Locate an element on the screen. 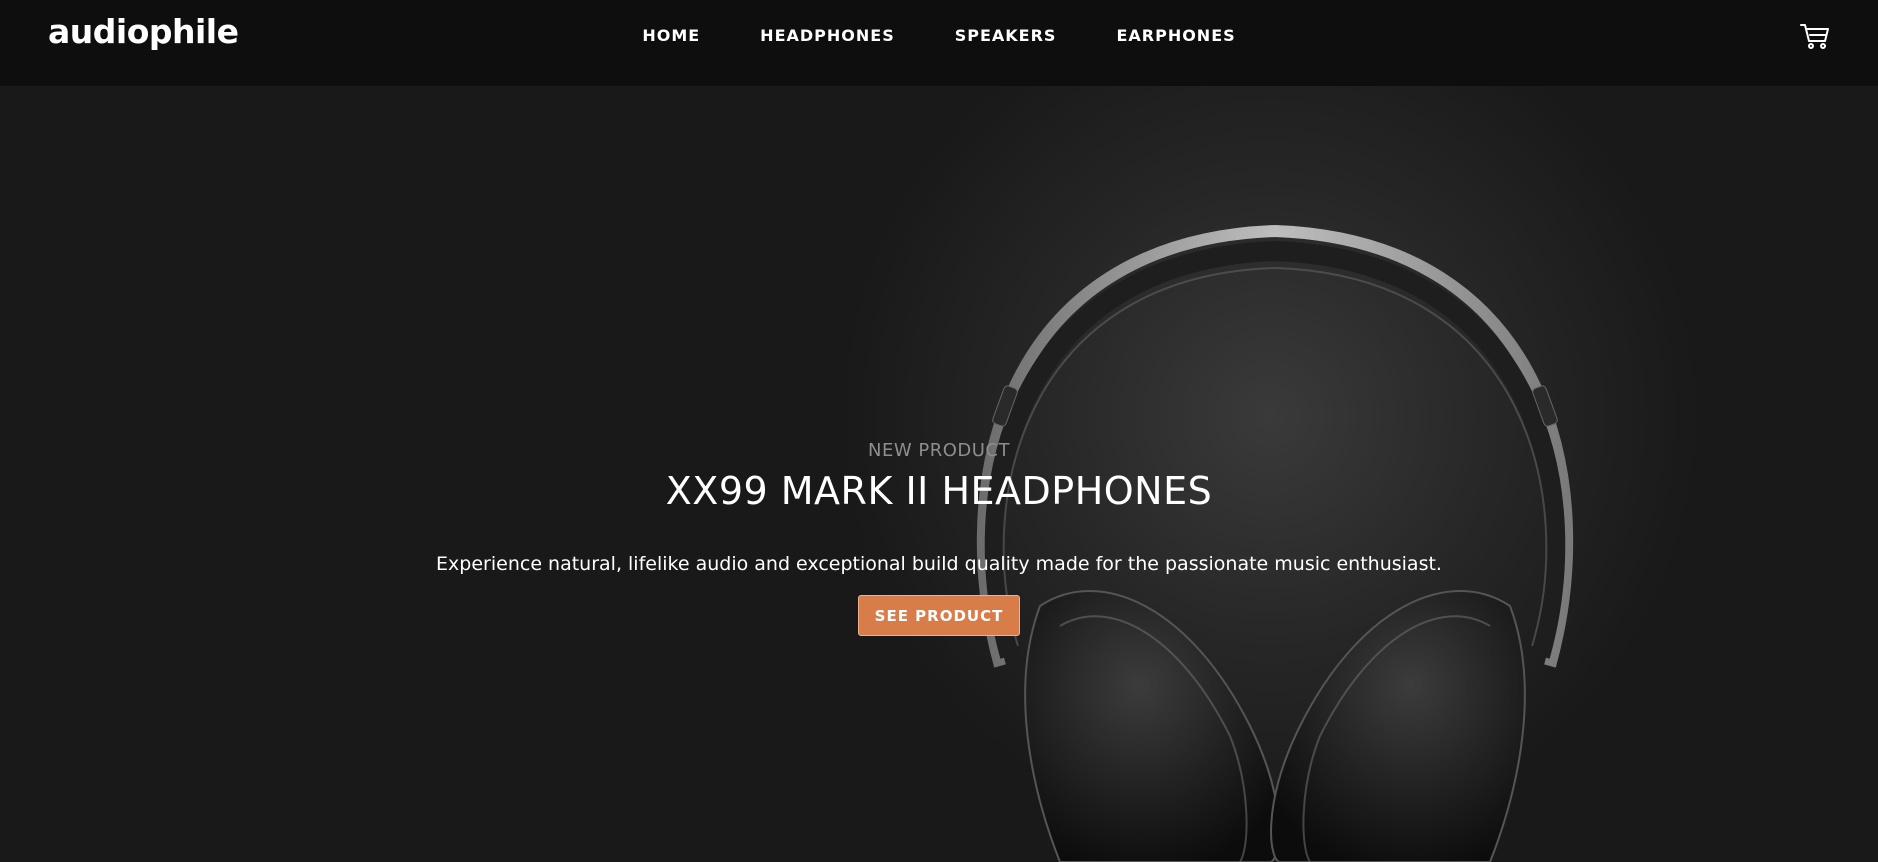  nav-link-speakers: SPEAKERS is located at coordinates (1006, 35).